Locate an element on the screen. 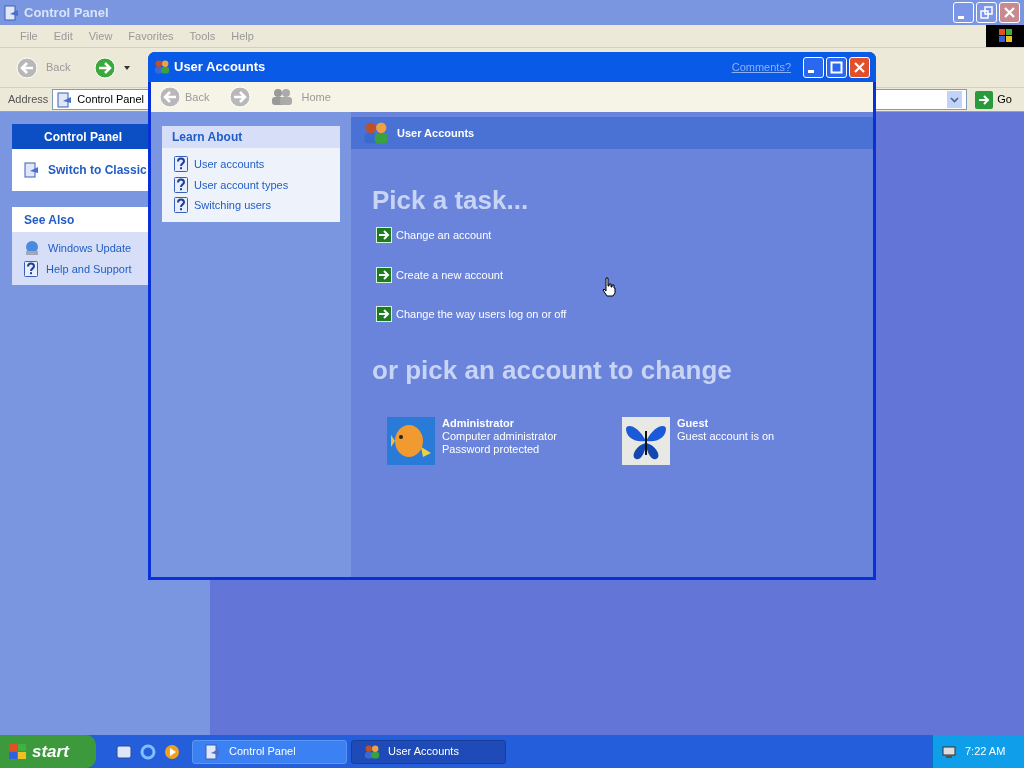  desktop-icon is located at coordinates (124, 751).